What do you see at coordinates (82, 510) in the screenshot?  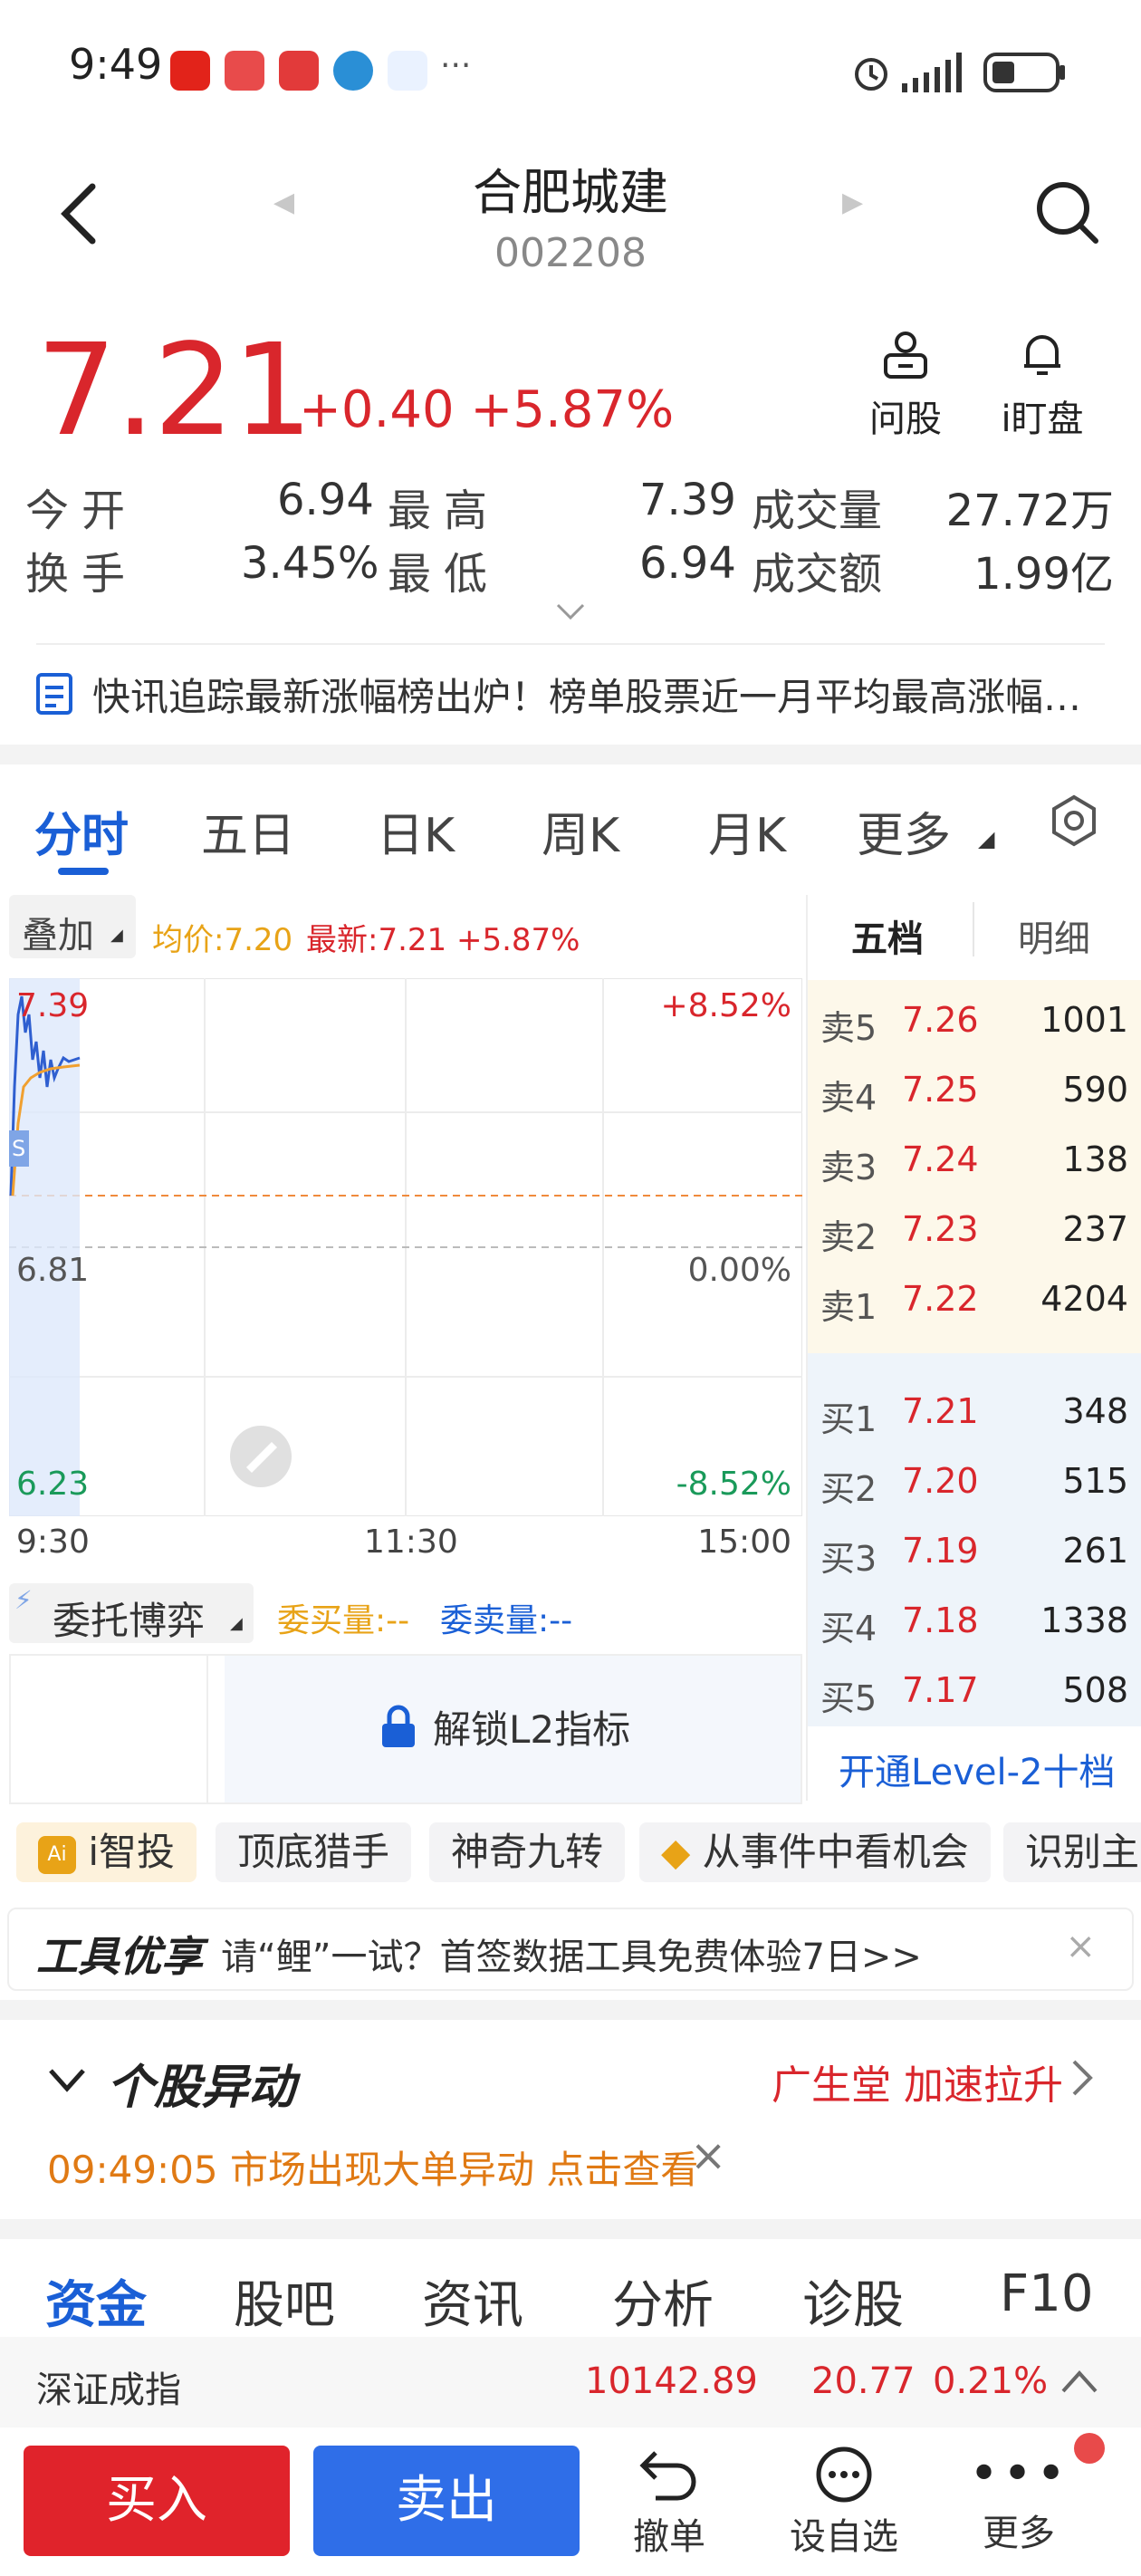 I see `open-label: 今开` at bounding box center [82, 510].